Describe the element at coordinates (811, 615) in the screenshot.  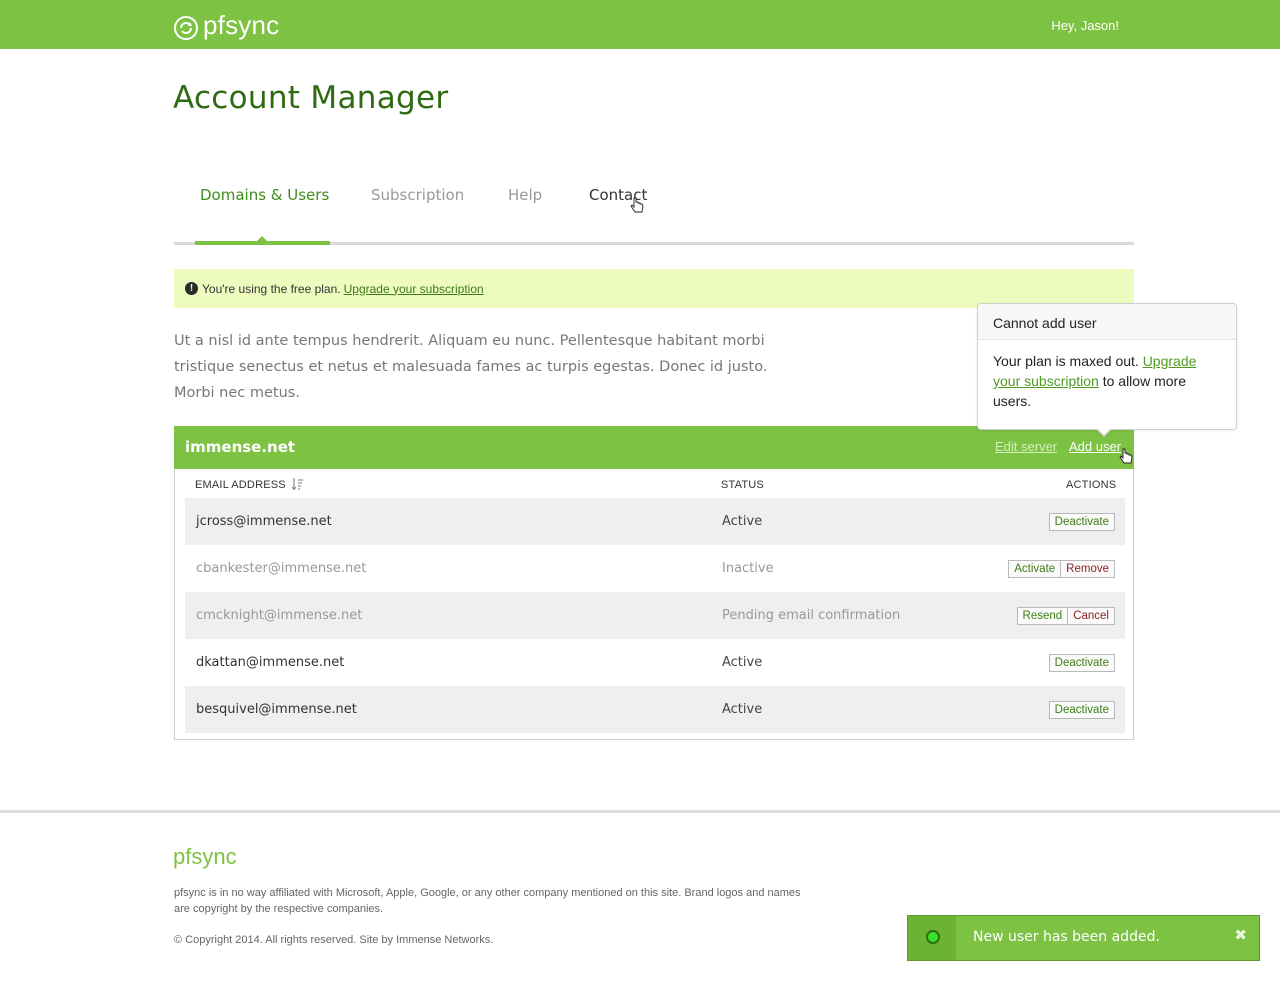
I see `user-status: Pending email confirmation` at that location.